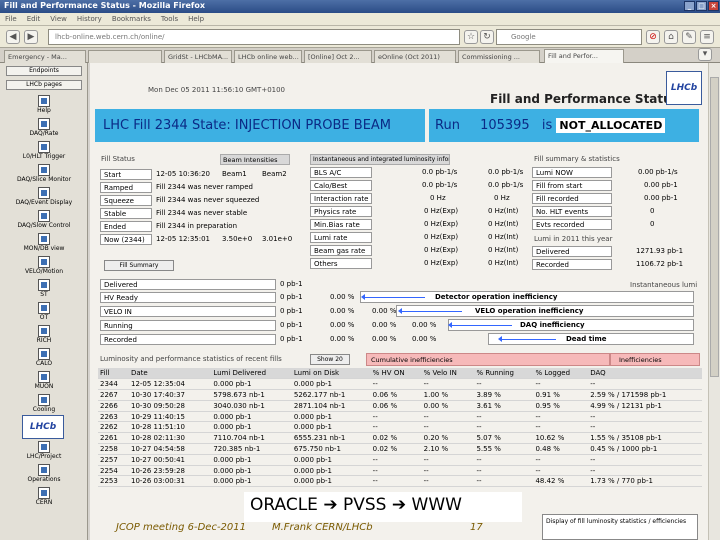 The height and width of the screenshot is (540, 720). Describe the element at coordinates (34, 18) in the screenshot. I see `menu-edit: Edit` at that location.